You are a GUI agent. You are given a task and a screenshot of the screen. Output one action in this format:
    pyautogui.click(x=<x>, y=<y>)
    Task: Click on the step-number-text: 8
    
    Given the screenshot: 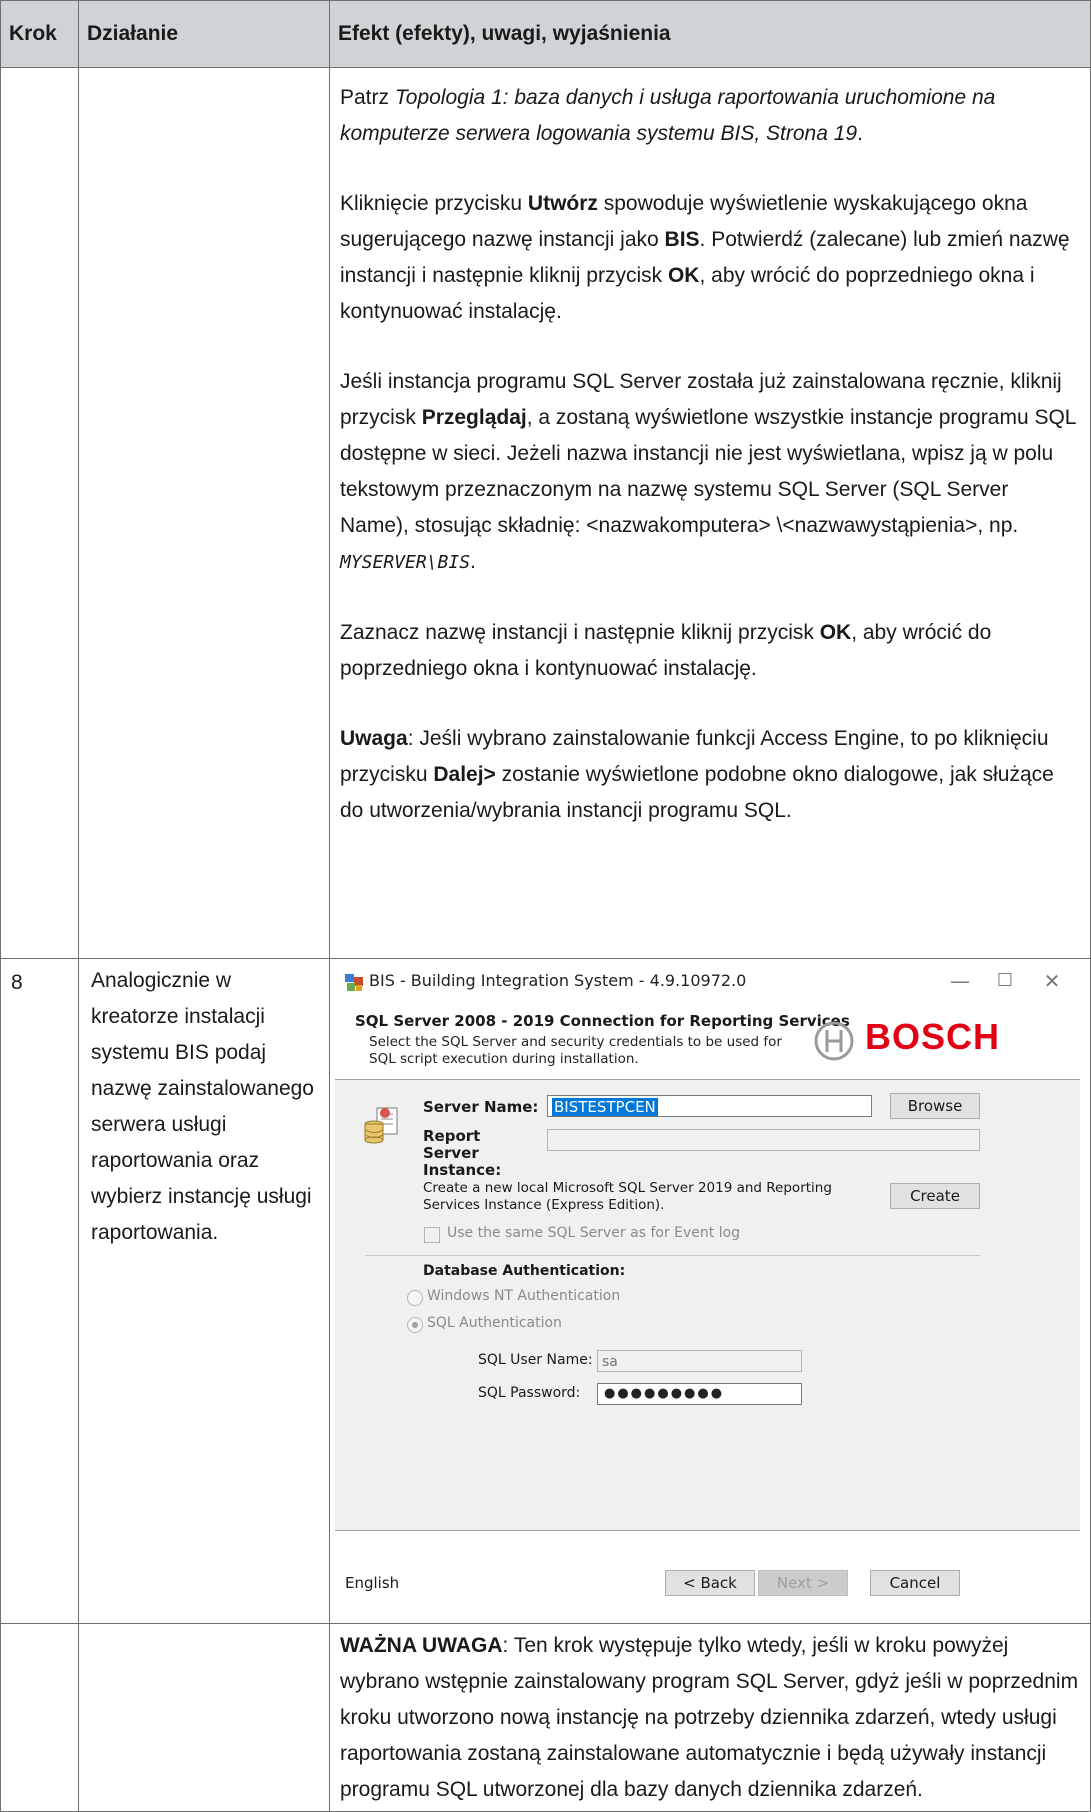 What is the action you would take?
    pyautogui.click(x=17, y=982)
    